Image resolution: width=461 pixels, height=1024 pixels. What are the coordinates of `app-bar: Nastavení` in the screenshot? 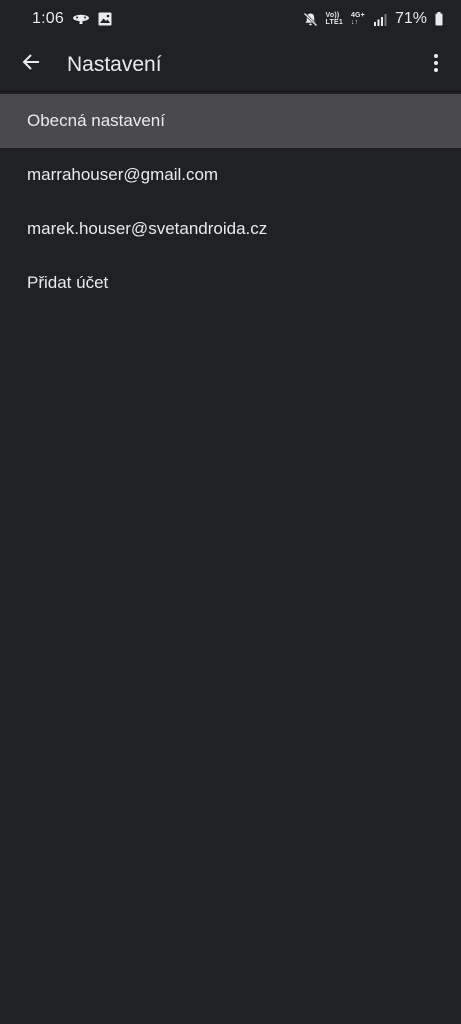 It's located at (230, 65).